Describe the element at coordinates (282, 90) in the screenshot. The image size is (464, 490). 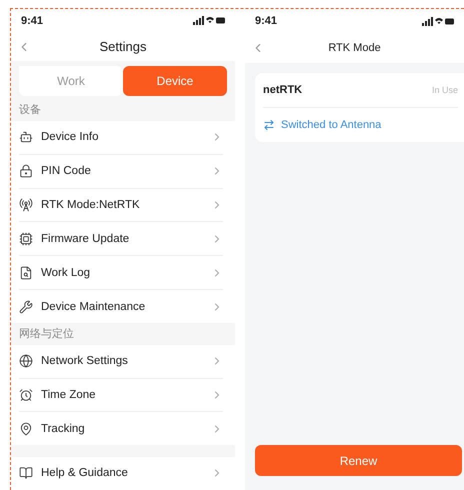
I see `mode-name: netRTK` at that location.